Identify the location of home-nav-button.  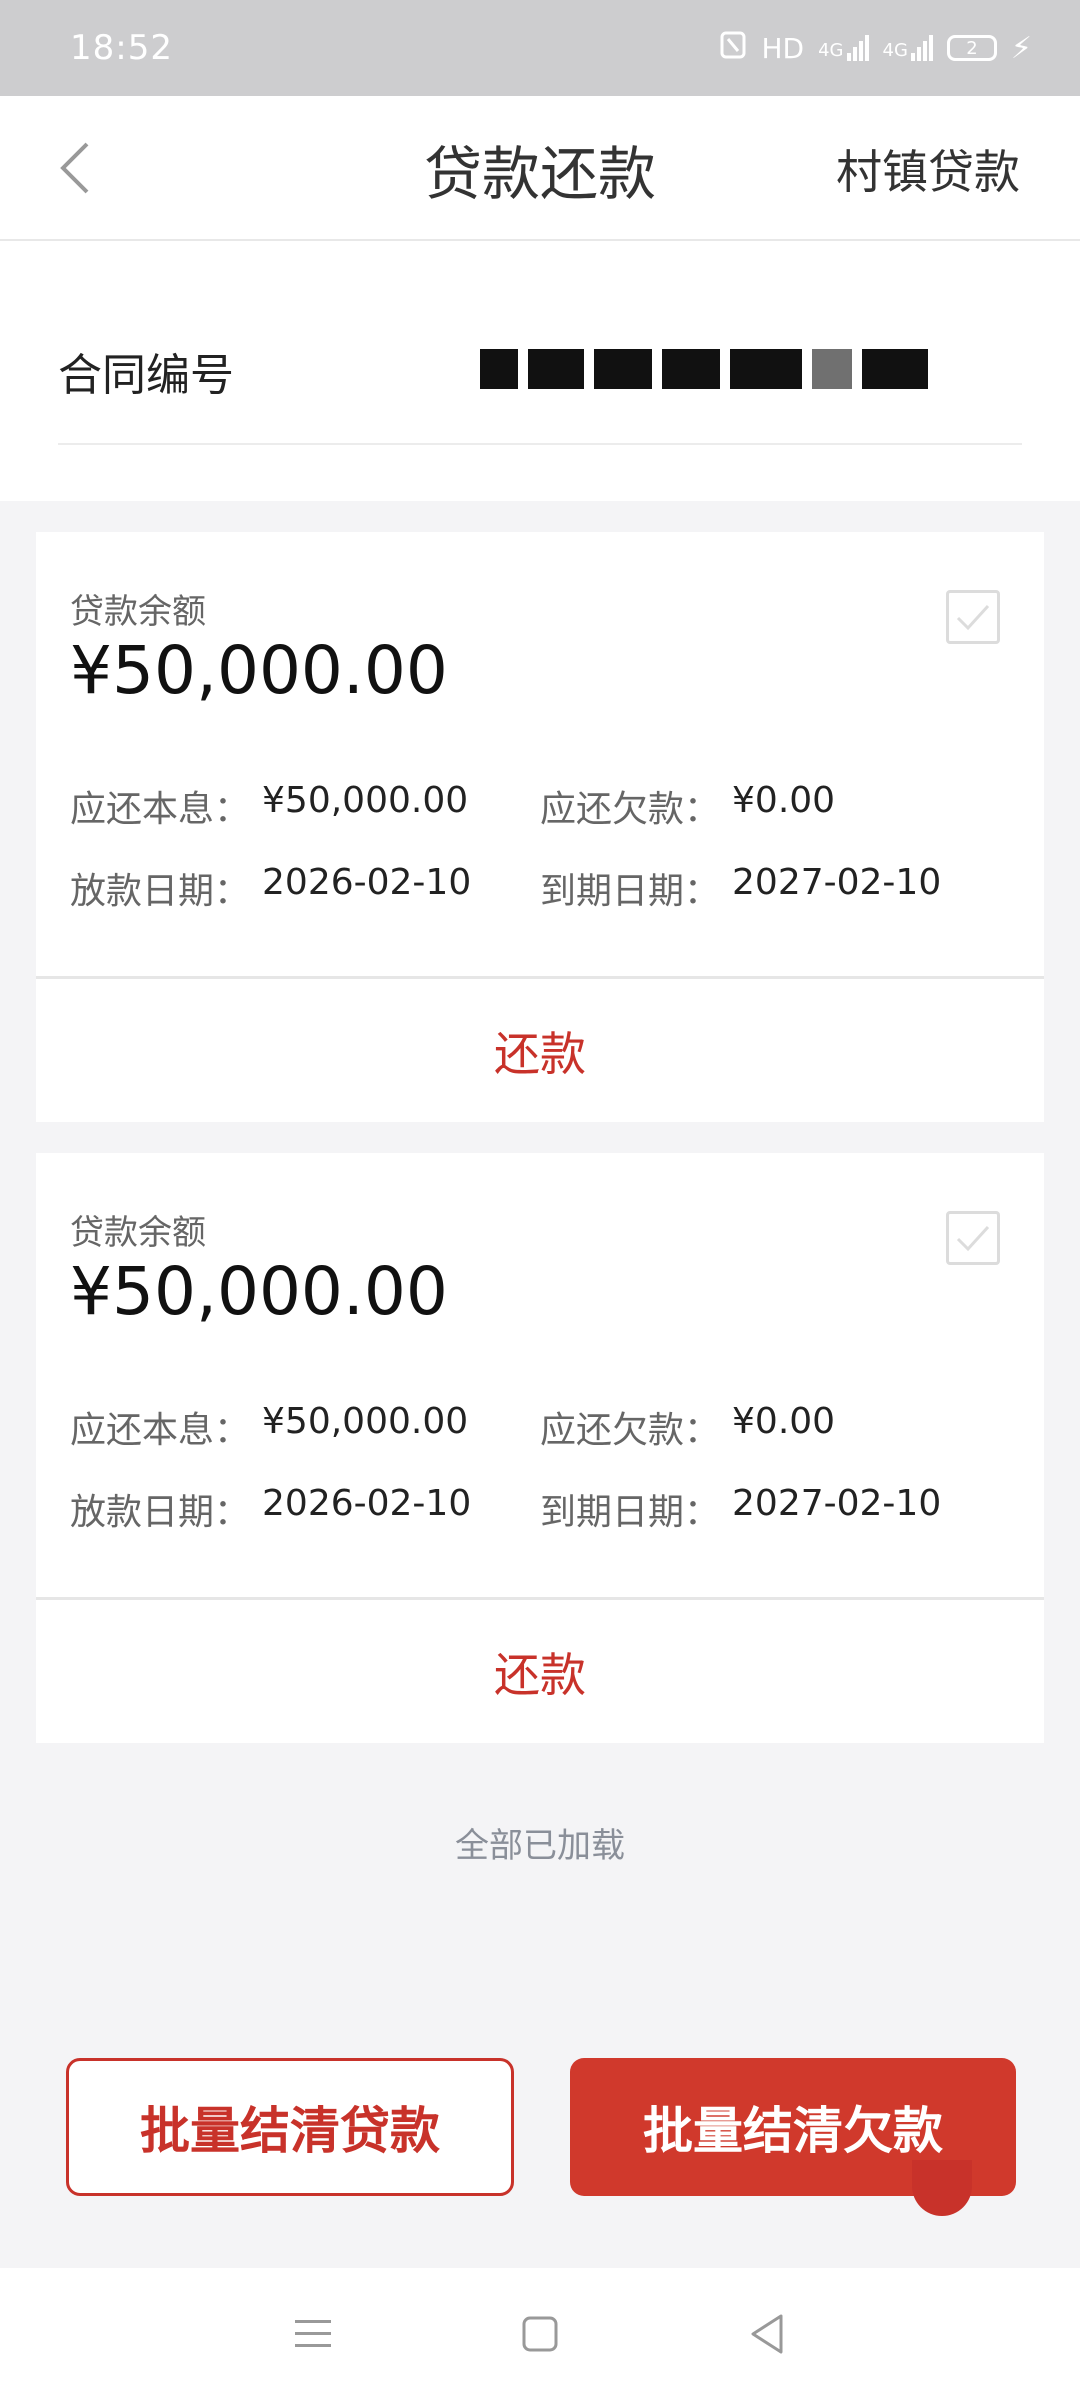
(540, 2334).